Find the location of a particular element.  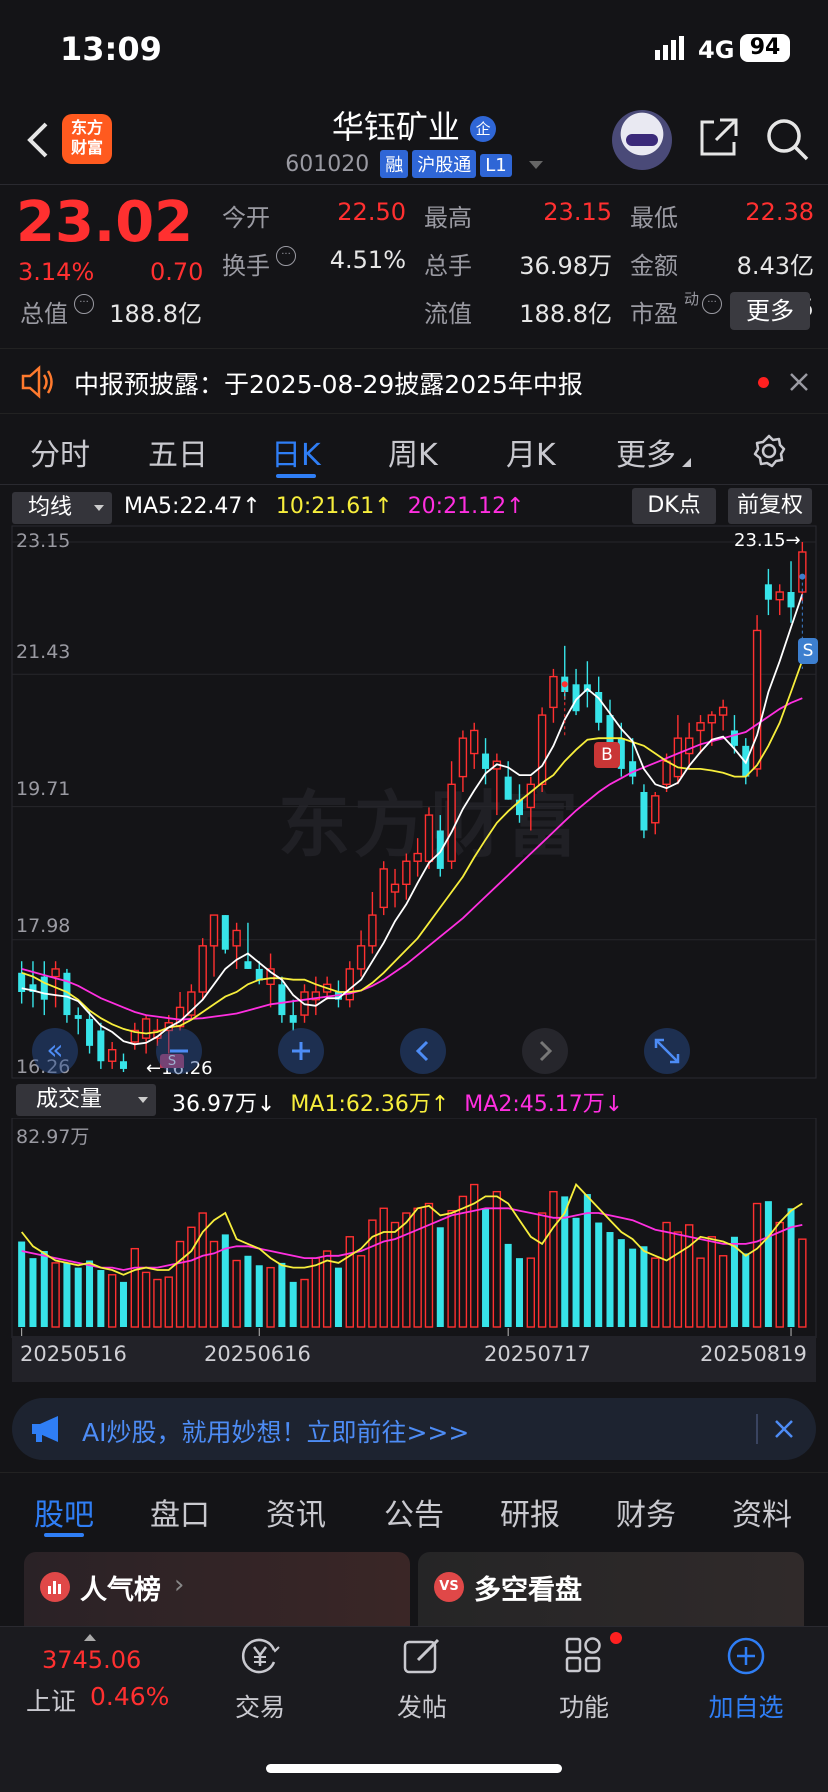

tab-weekly-k: 周K is located at coordinates (413, 452).